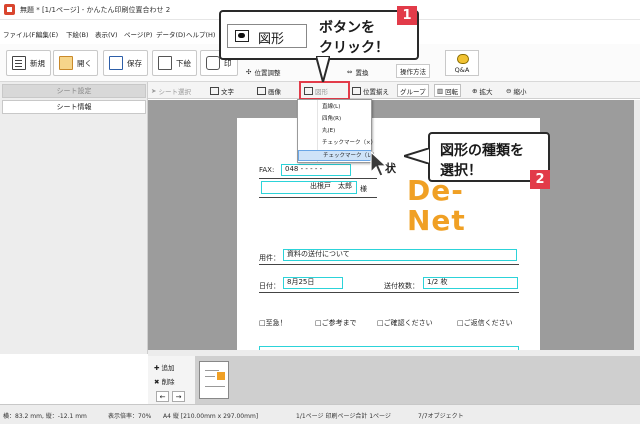  What do you see at coordinates (389, 264) in the screenshot?
I see `subject-underline` at bounding box center [389, 264].